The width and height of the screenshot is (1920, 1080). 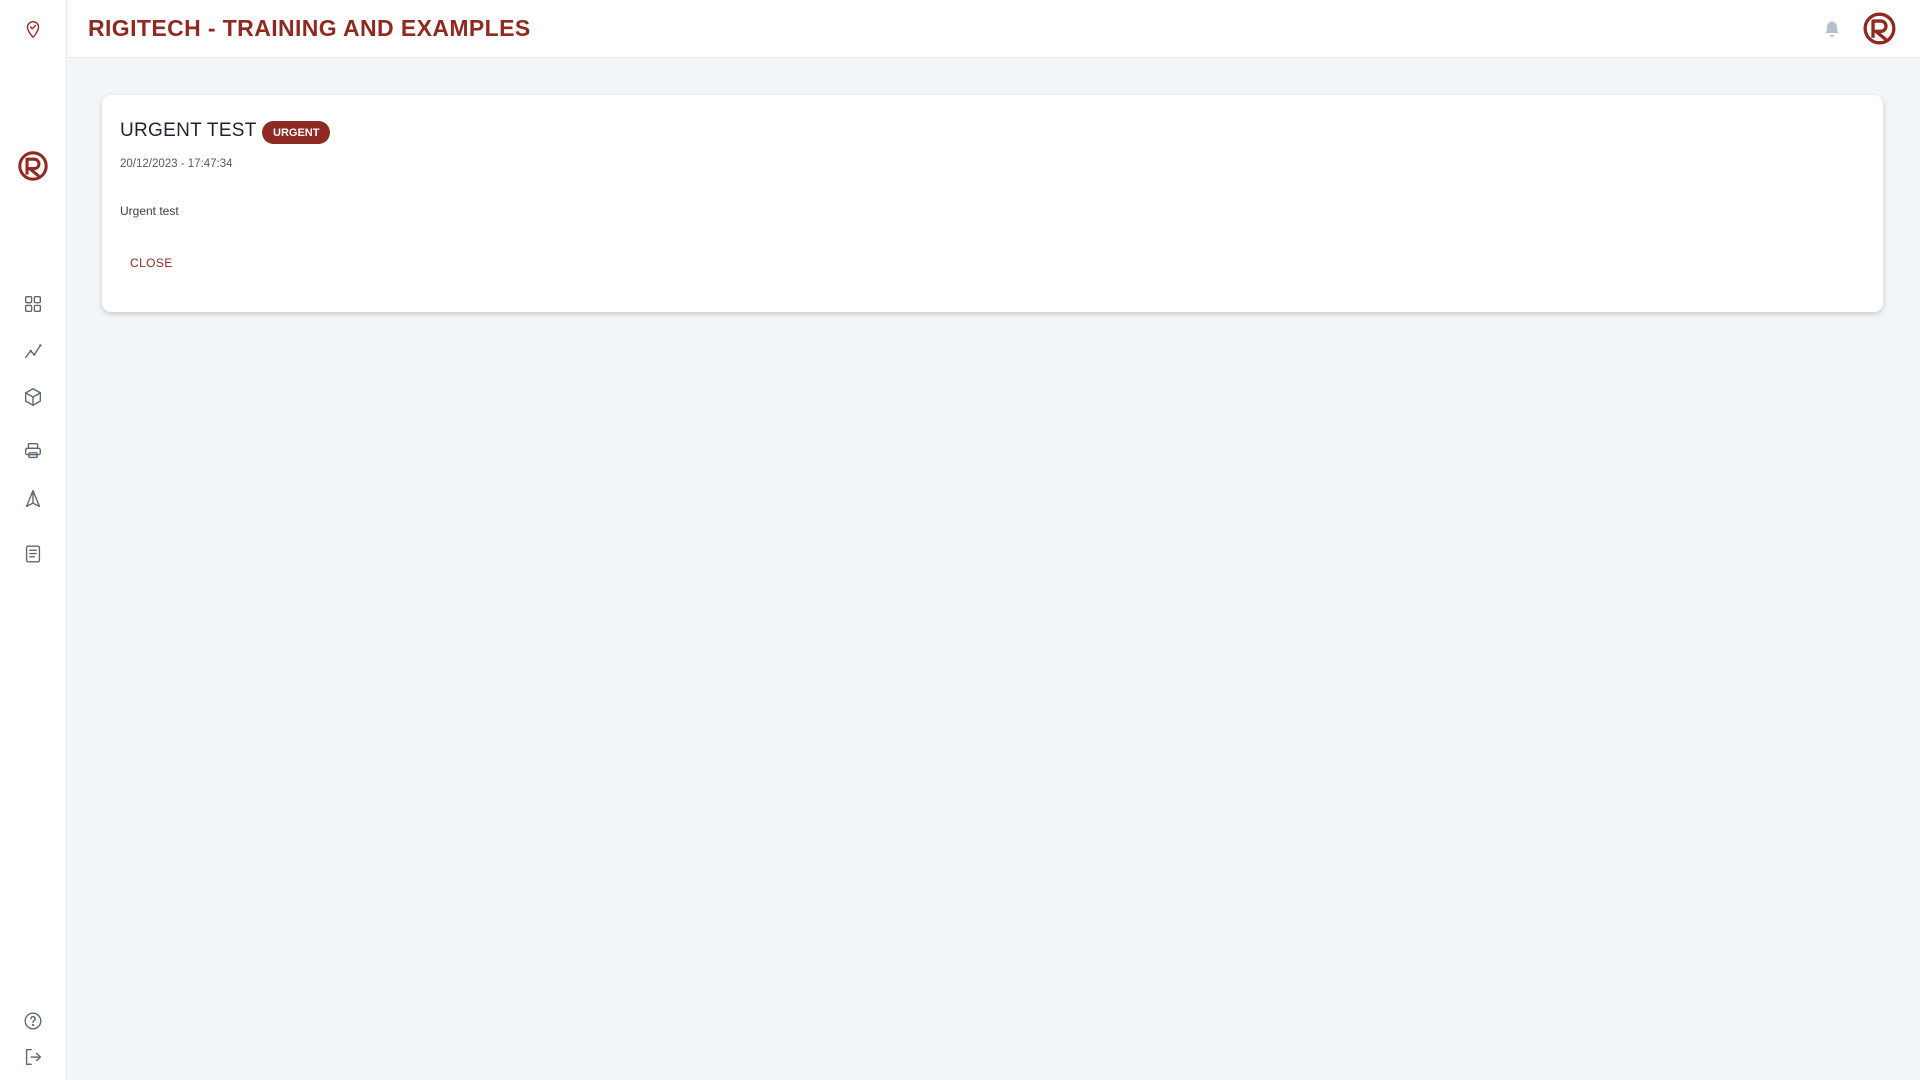 What do you see at coordinates (994, 29) in the screenshot?
I see `top-bar: RIGITECH - TRAINING AND EXAMPLES` at bounding box center [994, 29].